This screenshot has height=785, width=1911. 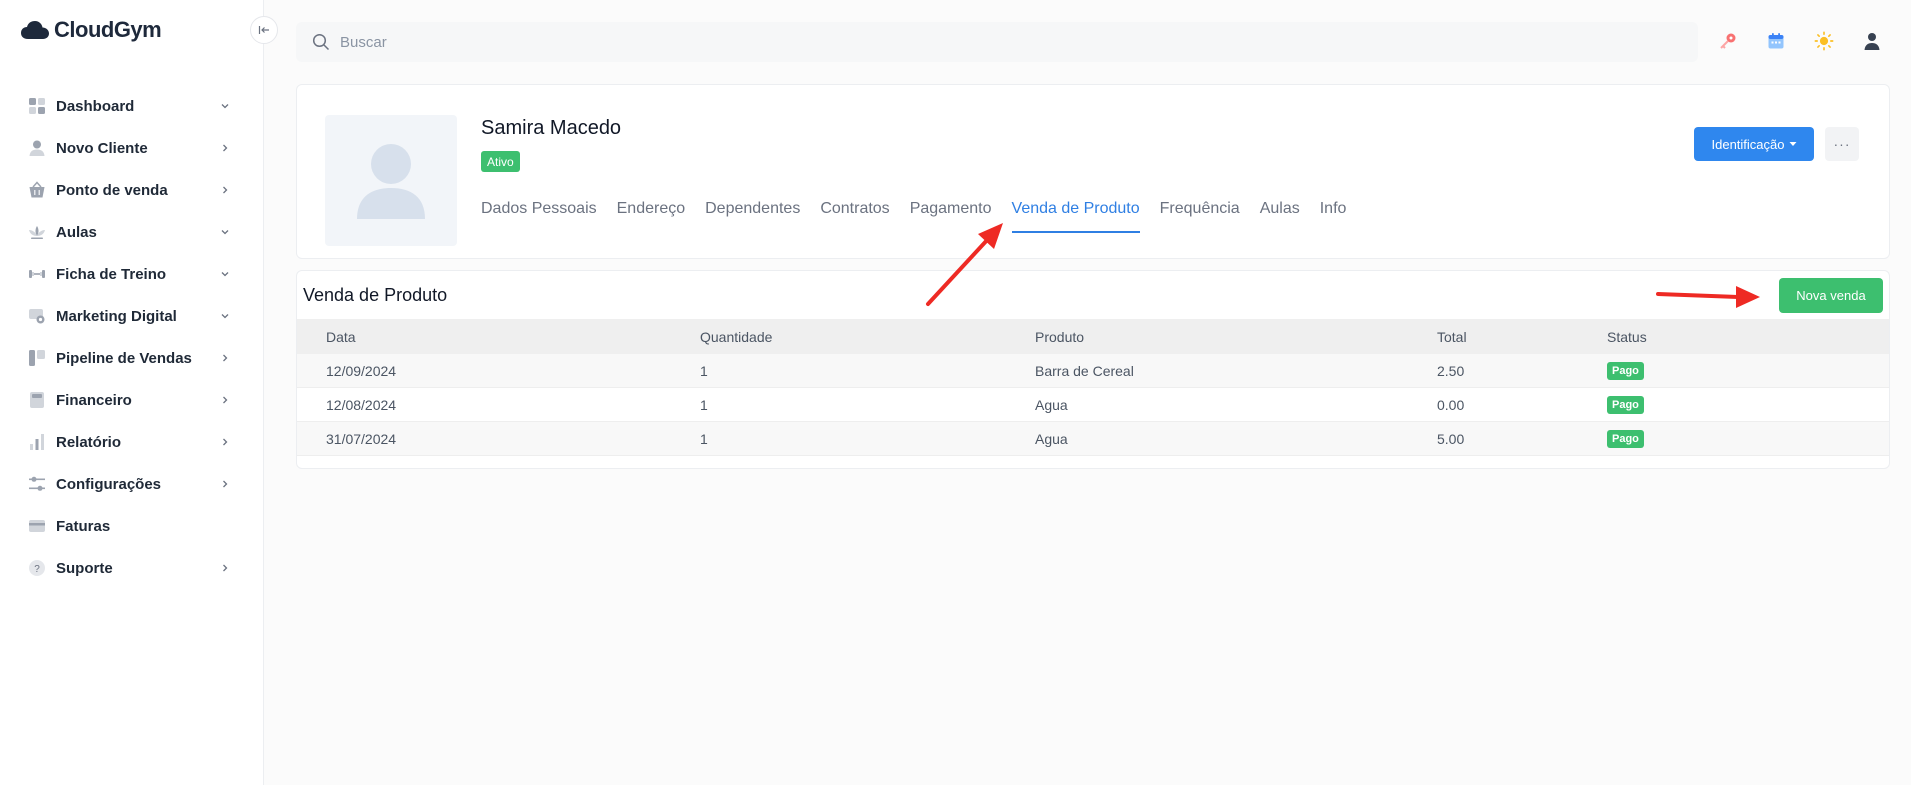 I want to click on collapse-arrow-icon, so click(x=263, y=30).